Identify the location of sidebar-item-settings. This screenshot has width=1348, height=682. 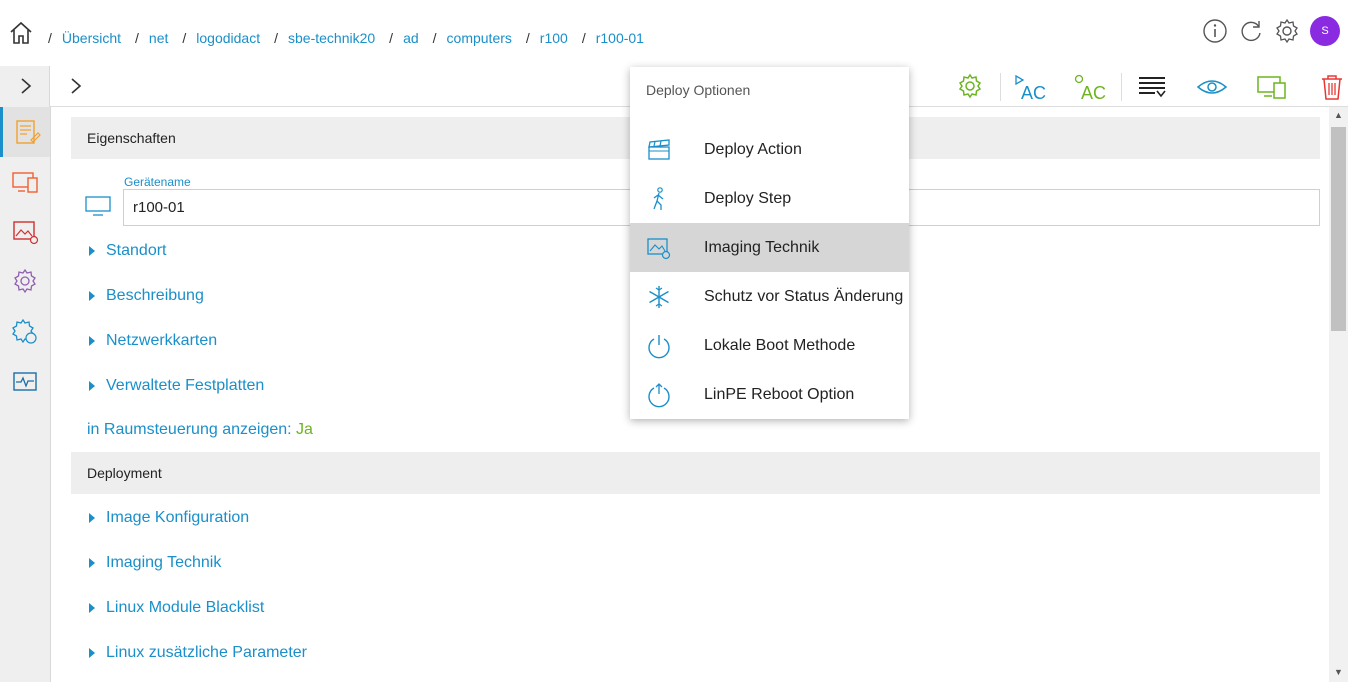
(25, 282).